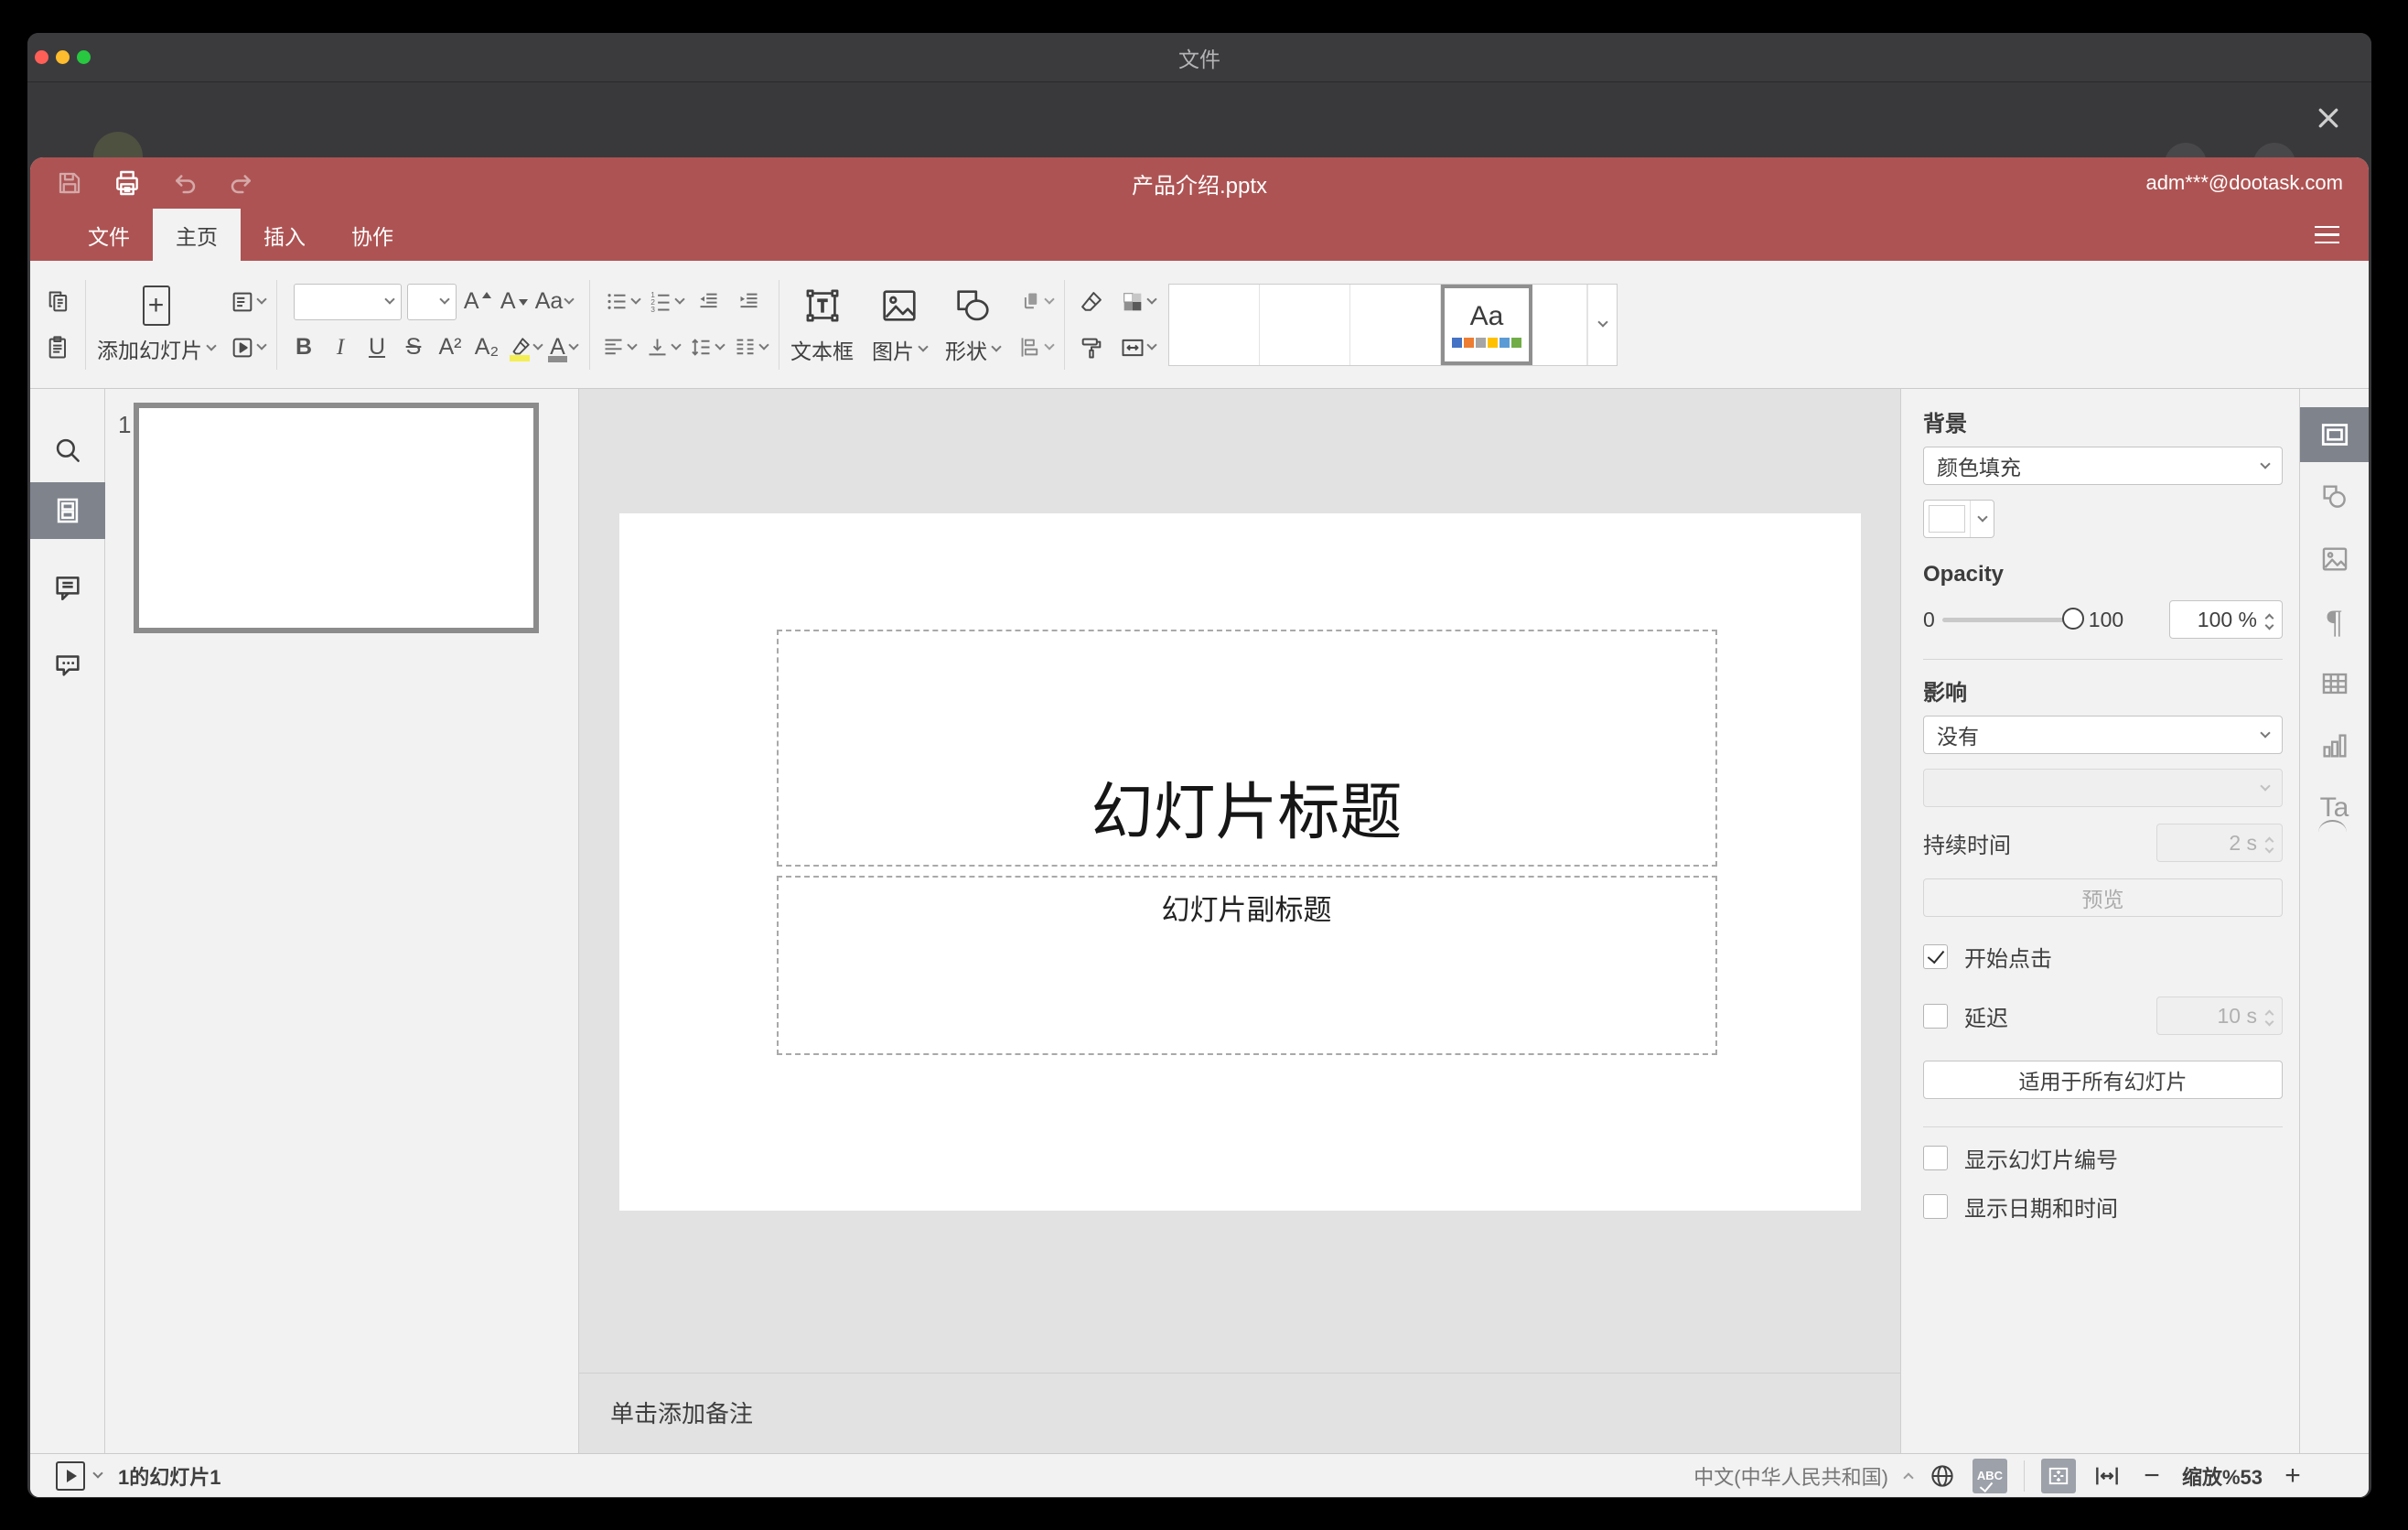  I want to click on superscript-button: A², so click(450, 347).